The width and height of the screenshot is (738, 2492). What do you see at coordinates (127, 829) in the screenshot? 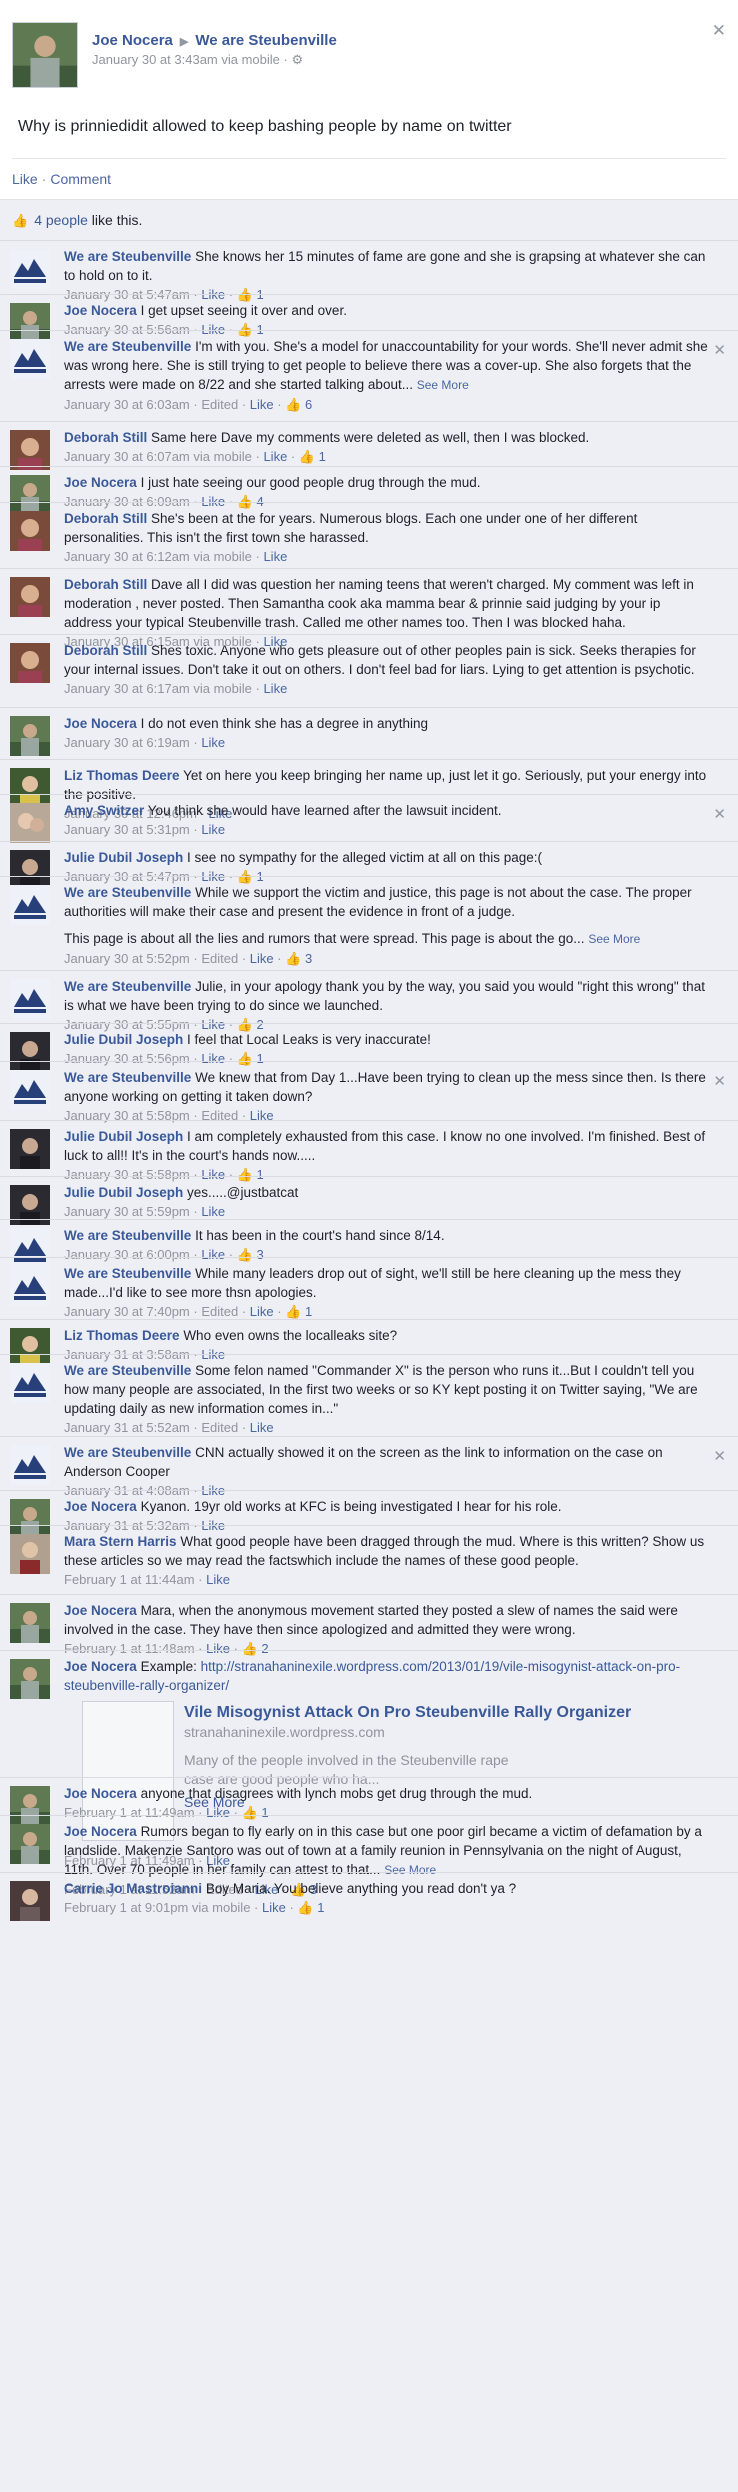
I see `comment-timestamp: January 30 at 5:31pm` at bounding box center [127, 829].